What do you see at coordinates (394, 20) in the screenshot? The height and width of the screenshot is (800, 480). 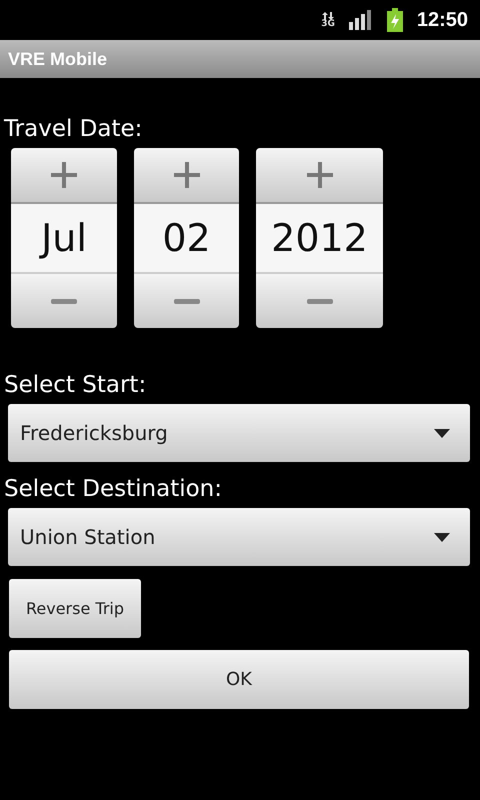 I see `battery-charging-icon` at bounding box center [394, 20].